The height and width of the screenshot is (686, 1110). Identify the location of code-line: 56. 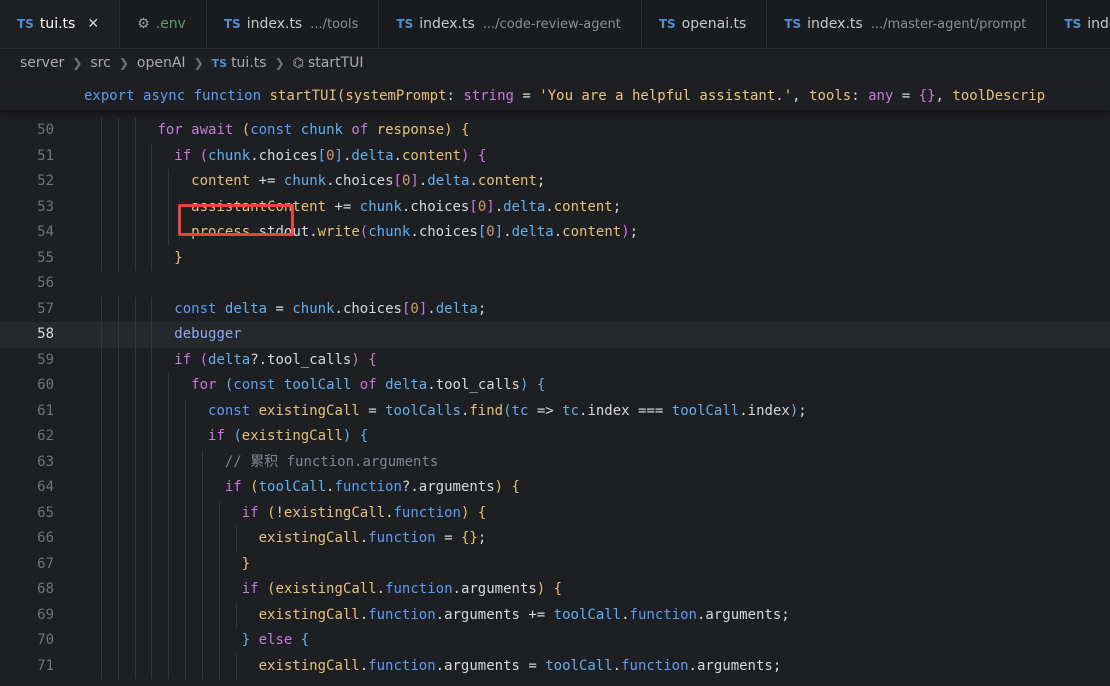
(555, 284).